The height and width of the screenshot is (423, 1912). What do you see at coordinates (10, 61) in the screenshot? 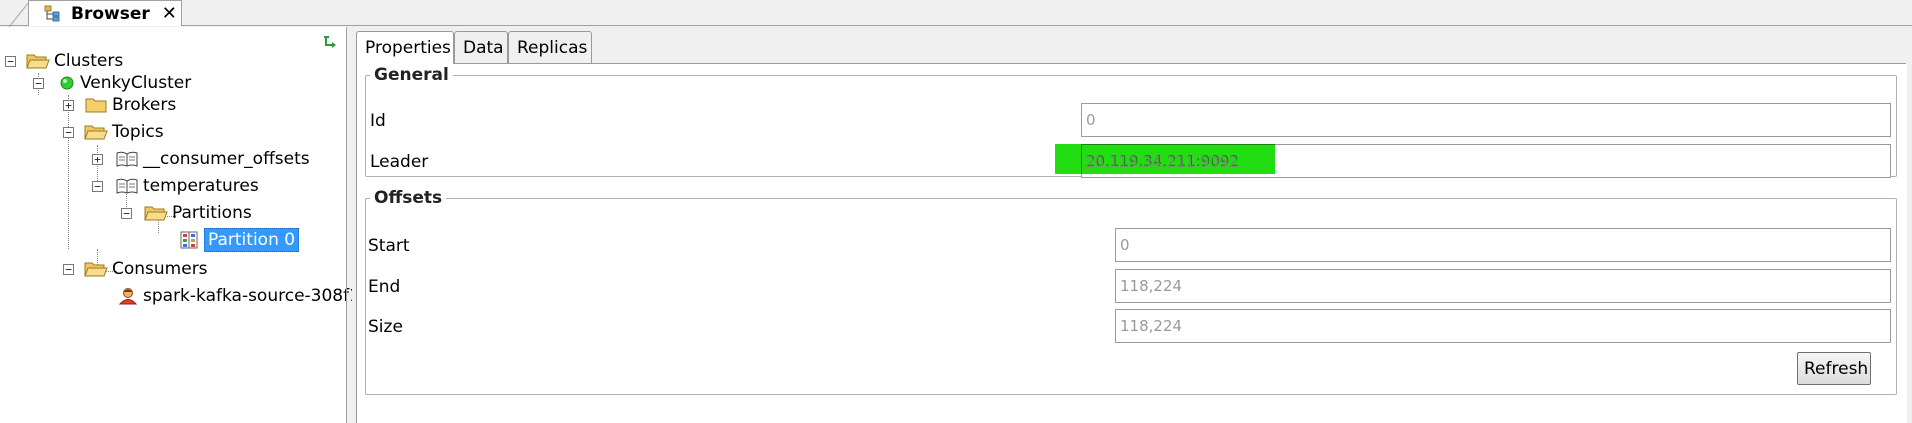
I see `collapse-clusters: −` at bounding box center [10, 61].